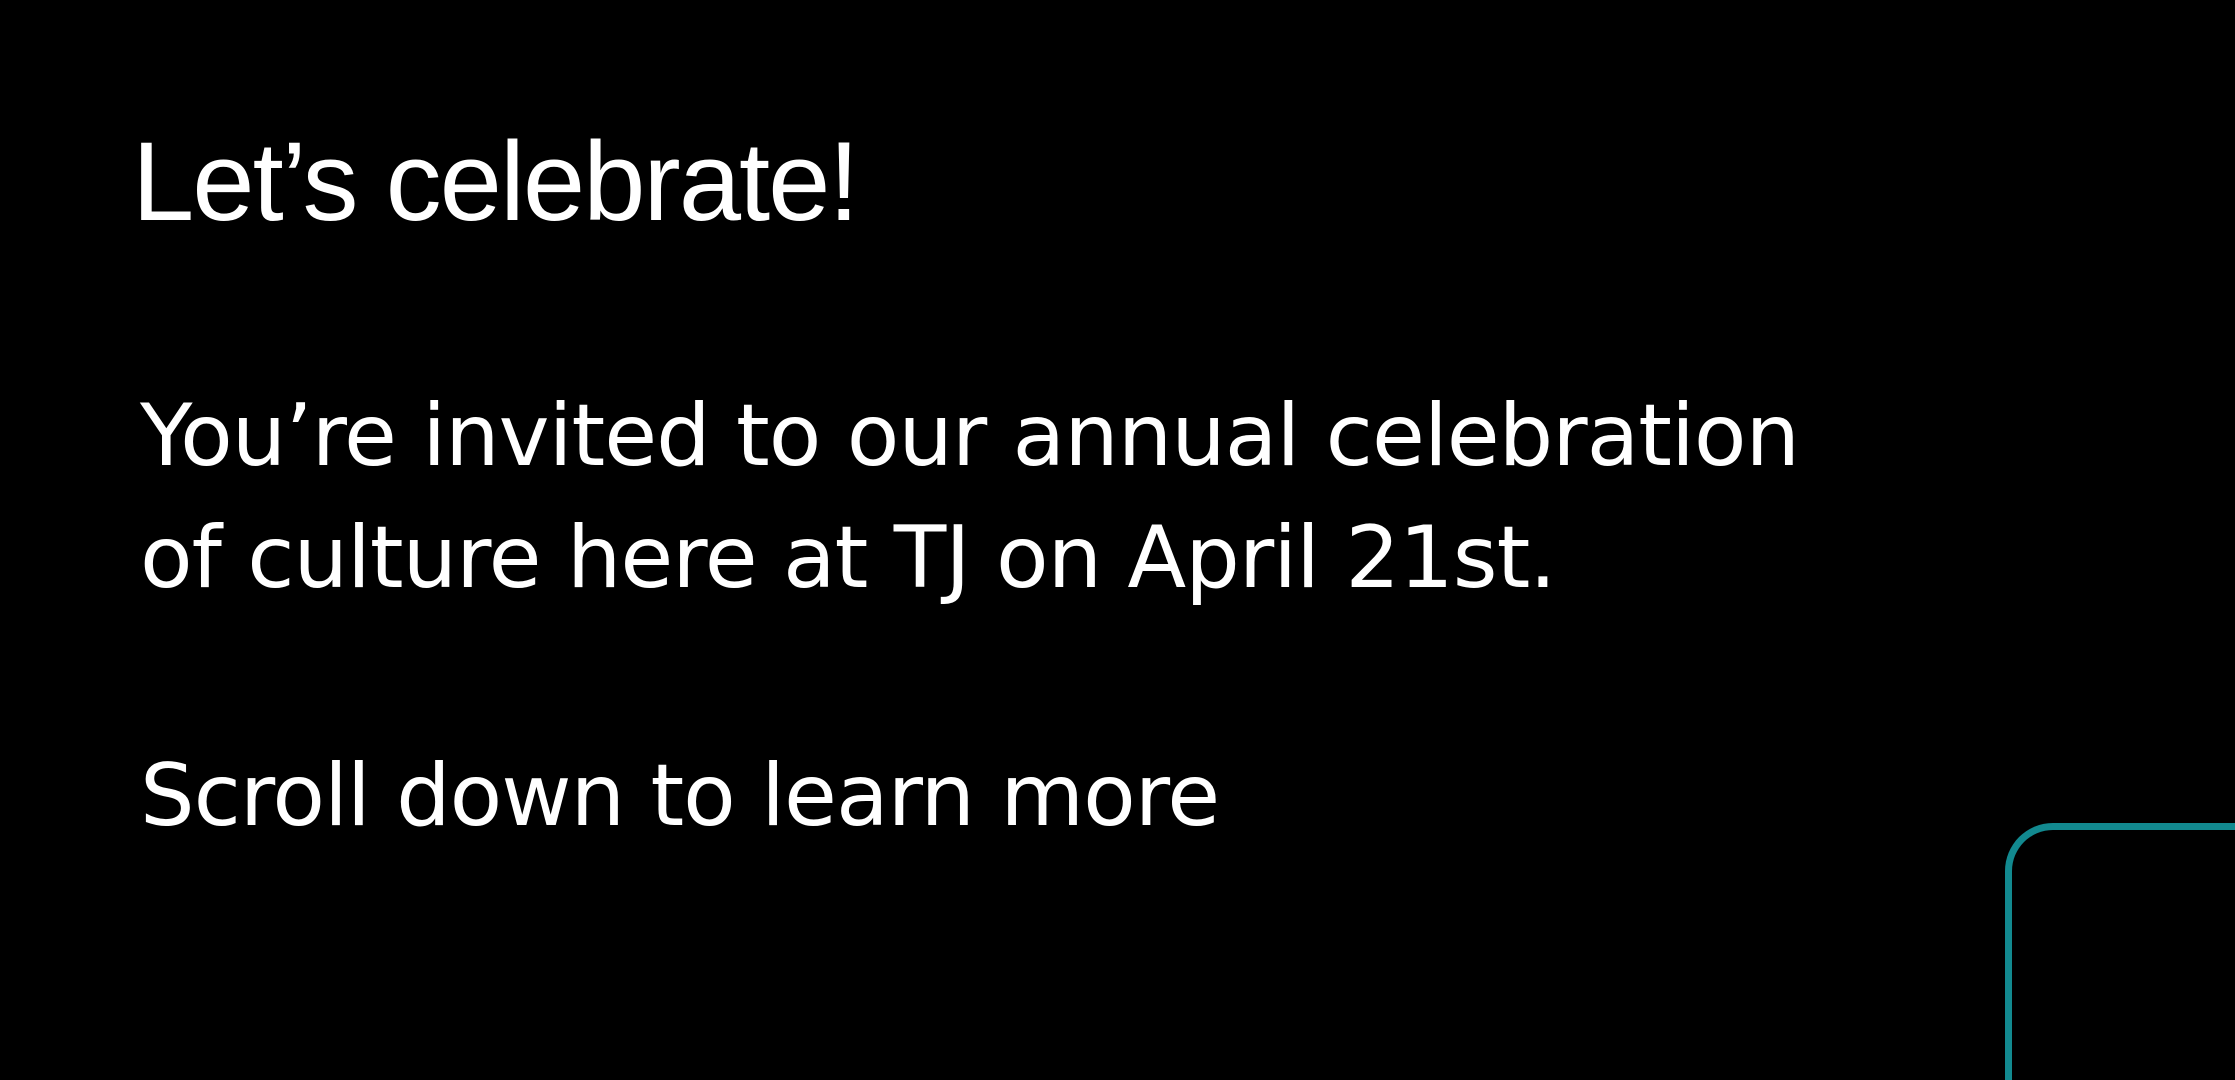  I want to click on page-title: Let’s celebrate!, so click(496, 181).